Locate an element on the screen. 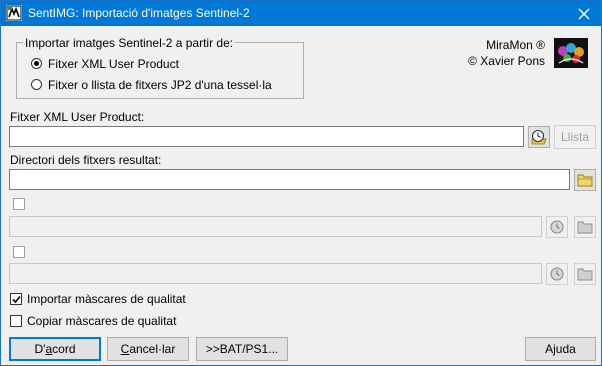 The height and width of the screenshot is (366, 602). branding-author: © Xavier Pons is located at coordinates (506, 61).